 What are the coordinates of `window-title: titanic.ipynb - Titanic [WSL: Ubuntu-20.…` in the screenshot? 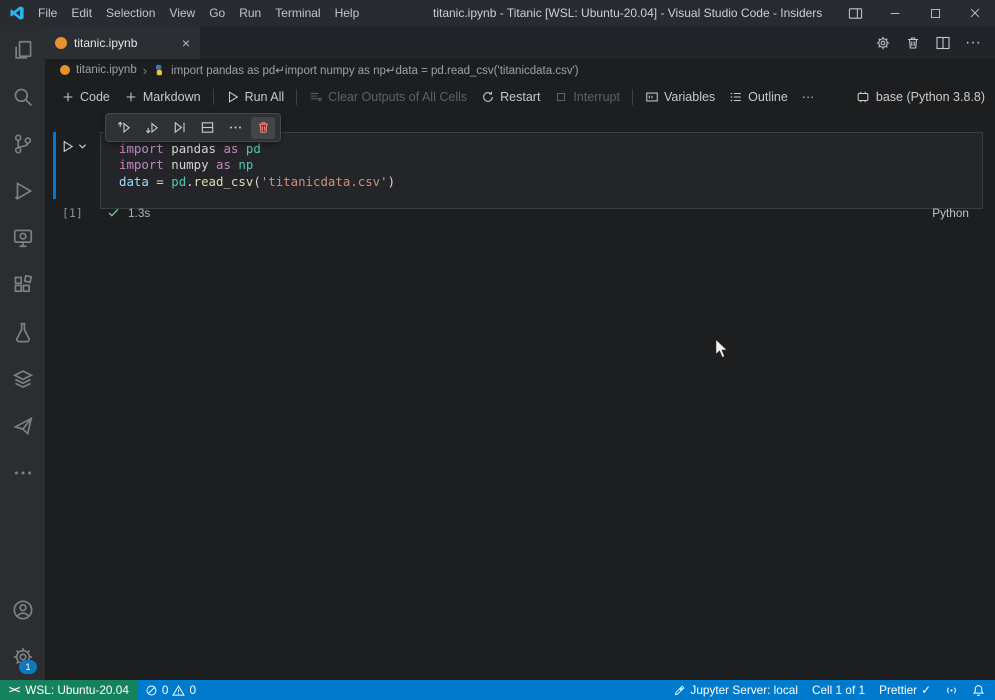 It's located at (628, 13).